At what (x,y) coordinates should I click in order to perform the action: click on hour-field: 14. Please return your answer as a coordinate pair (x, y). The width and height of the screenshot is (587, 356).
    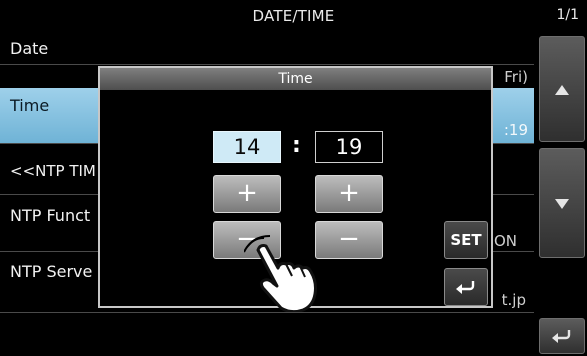
    Looking at the image, I should click on (247, 147).